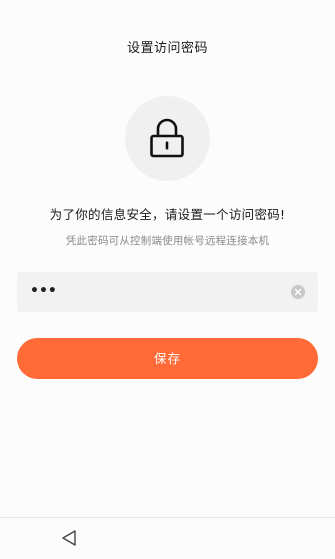 The height and width of the screenshot is (559, 335). Describe the element at coordinates (167, 358) in the screenshot. I see `save-button: 保存` at that location.